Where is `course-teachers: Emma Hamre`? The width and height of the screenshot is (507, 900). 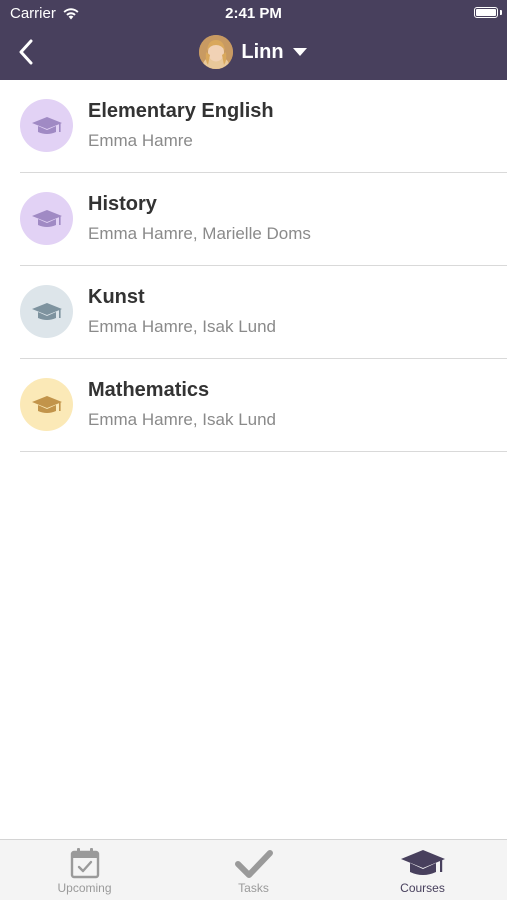 course-teachers: Emma Hamre is located at coordinates (140, 140).